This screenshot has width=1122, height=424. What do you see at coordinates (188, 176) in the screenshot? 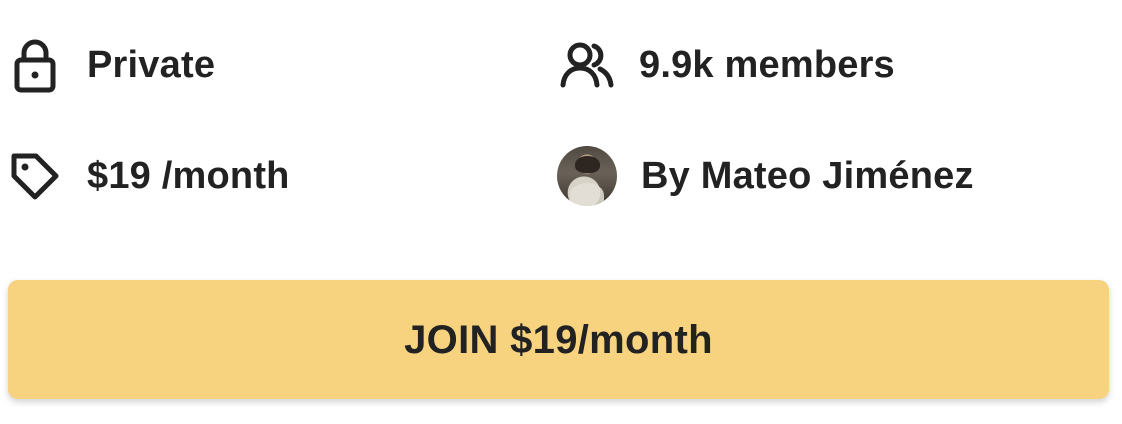
I see `price-label: $19 /month` at bounding box center [188, 176].